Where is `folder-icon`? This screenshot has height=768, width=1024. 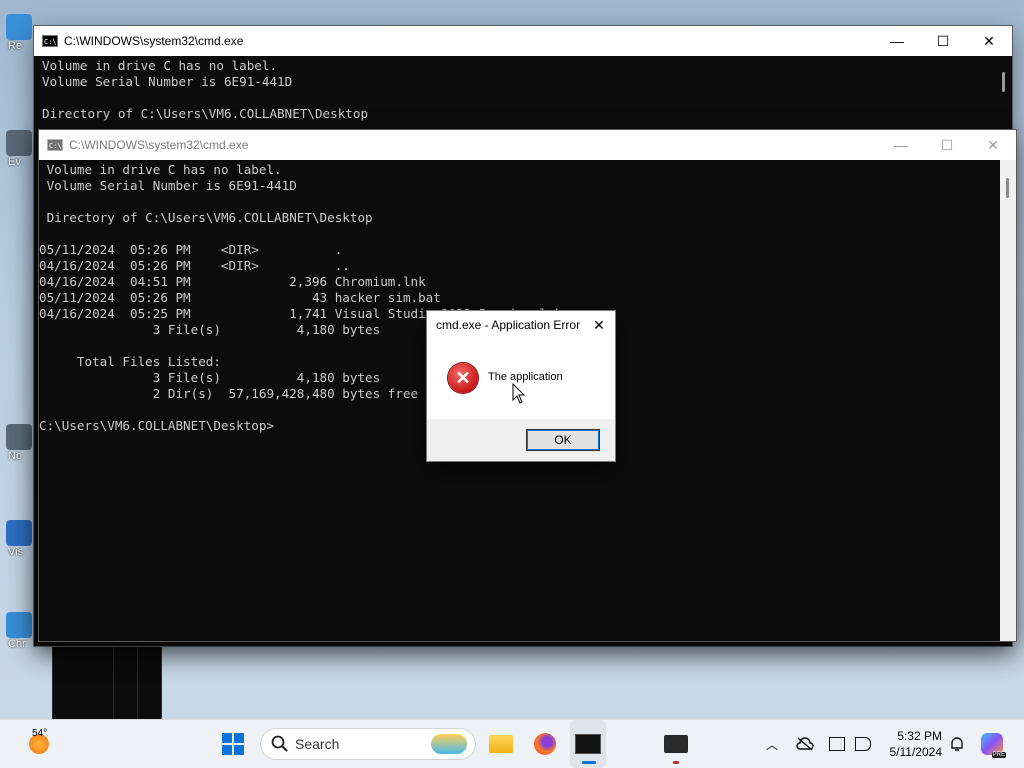
folder-icon is located at coordinates (501, 744).